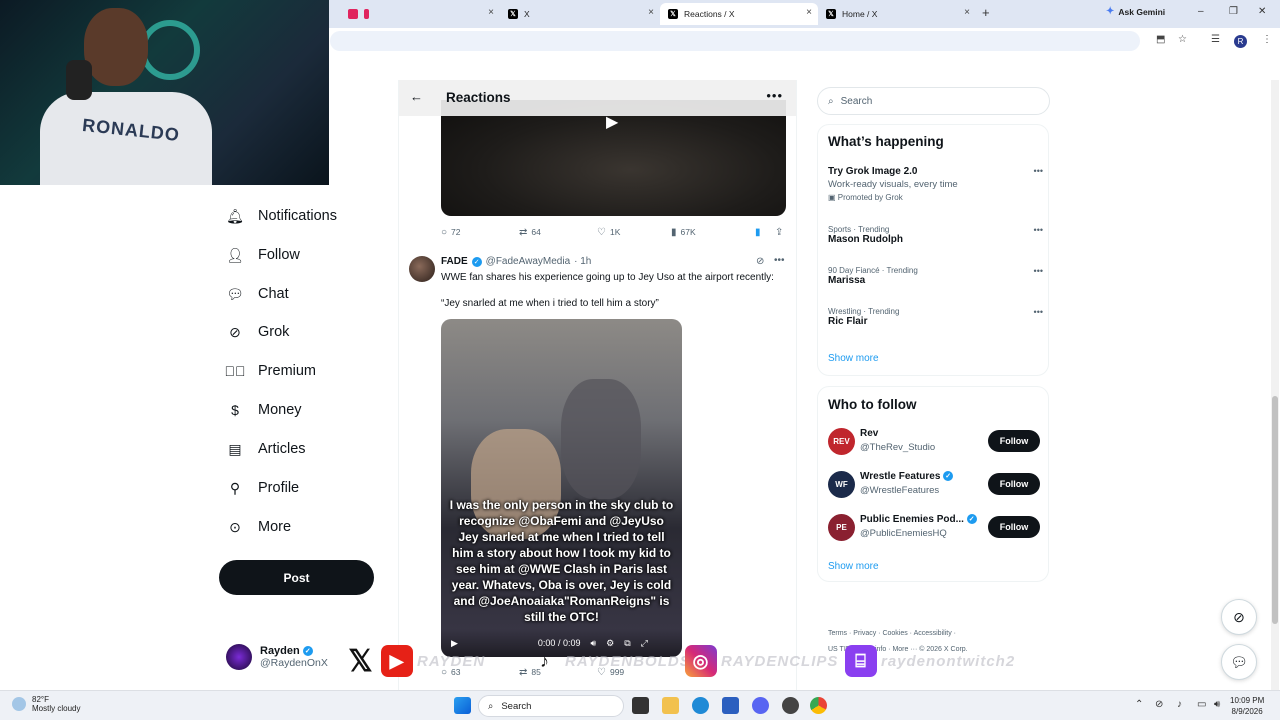  What do you see at coordinates (1182, 39) in the screenshot?
I see `bookmark-star-icon: ☆` at bounding box center [1182, 39].